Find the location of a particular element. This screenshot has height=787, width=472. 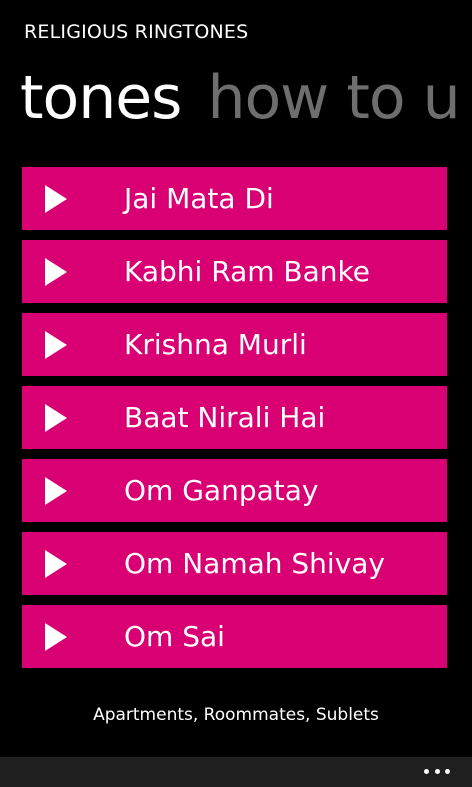

tone-item-om-sai: Om Sai is located at coordinates (234, 636).